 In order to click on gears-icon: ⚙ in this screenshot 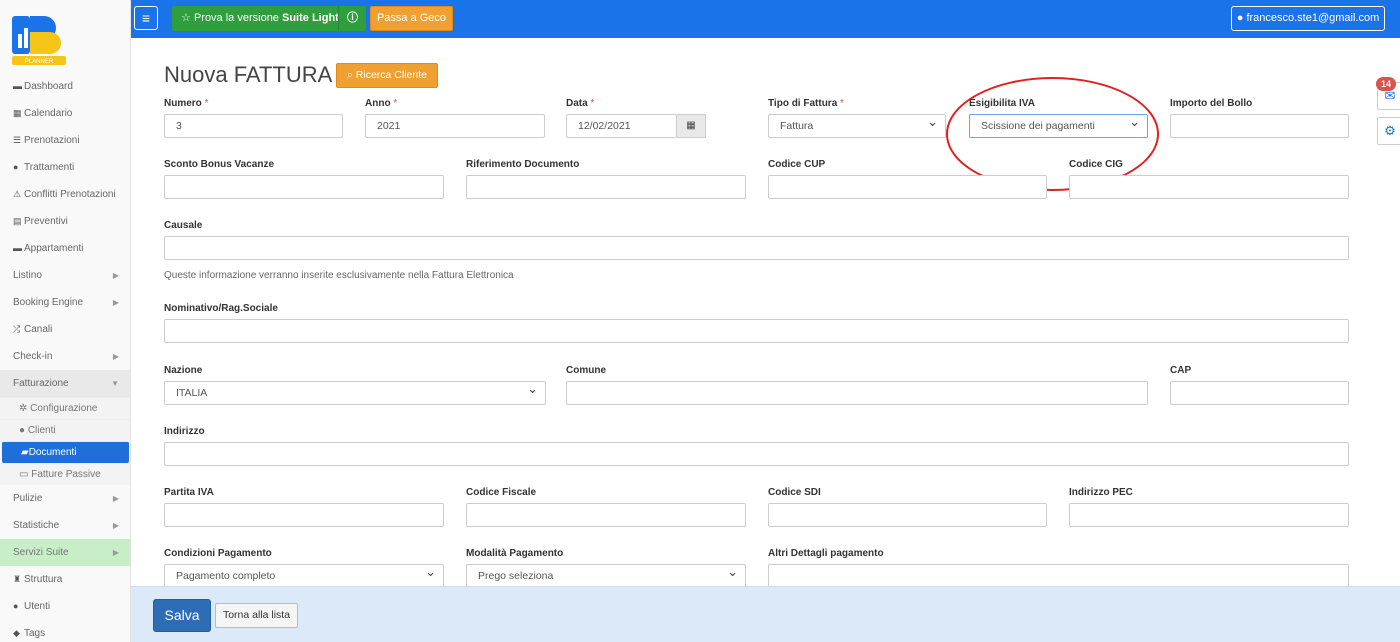, I will do `click(1390, 130)`.